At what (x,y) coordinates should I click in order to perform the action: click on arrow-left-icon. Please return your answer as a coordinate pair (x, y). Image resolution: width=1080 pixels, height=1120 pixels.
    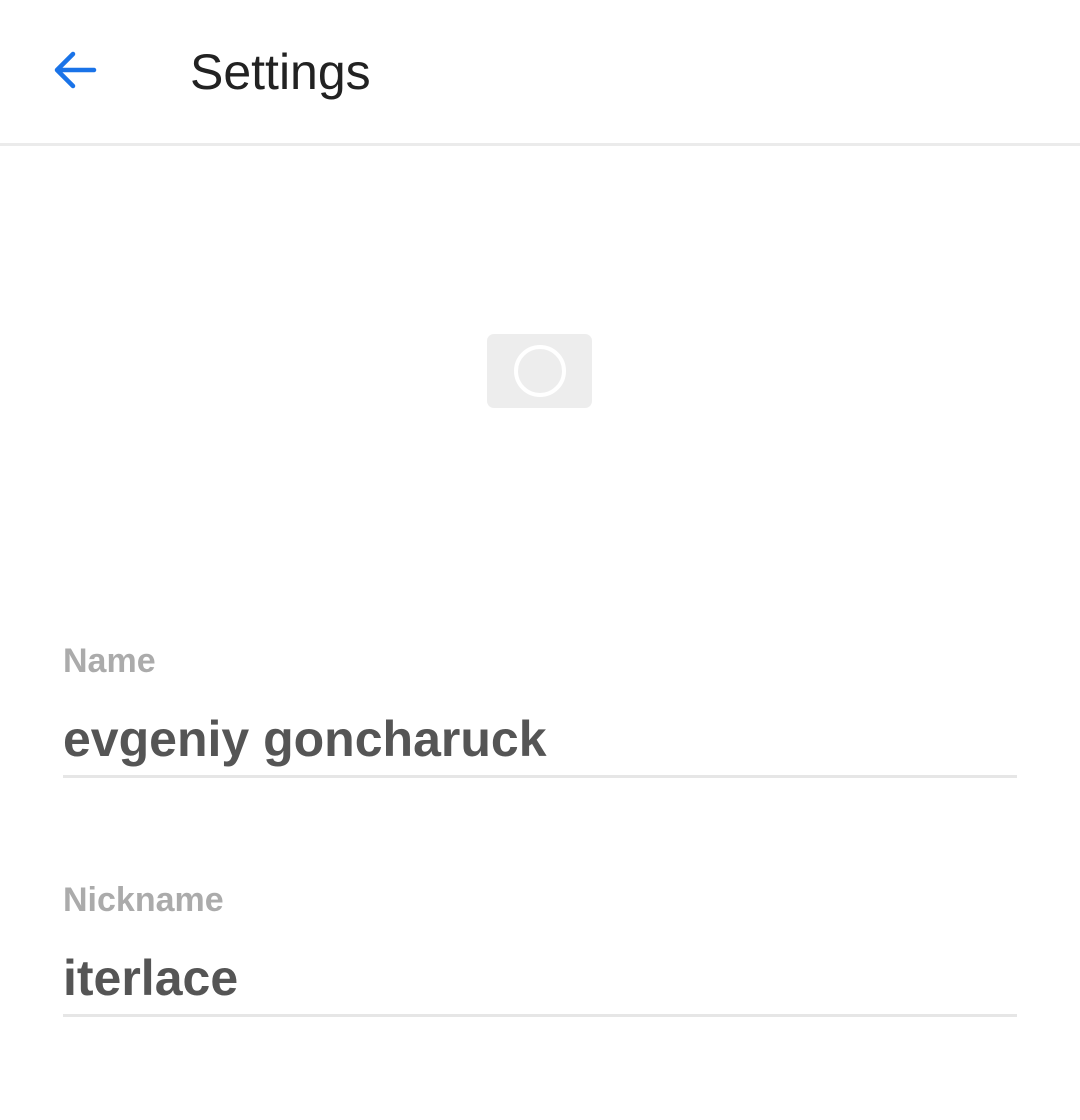
    Looking at the image, I should click on (75, 70).